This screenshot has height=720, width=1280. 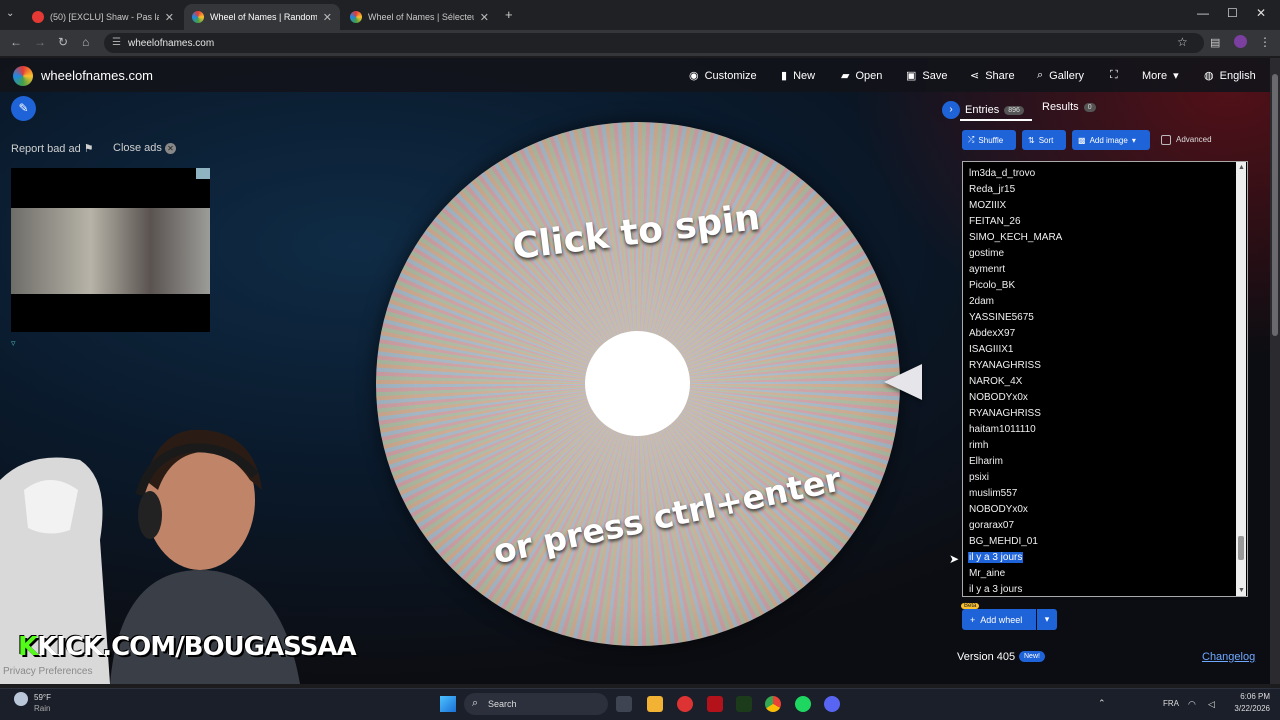 I want to click on forward-icon: →, so click(x=40, y=42).